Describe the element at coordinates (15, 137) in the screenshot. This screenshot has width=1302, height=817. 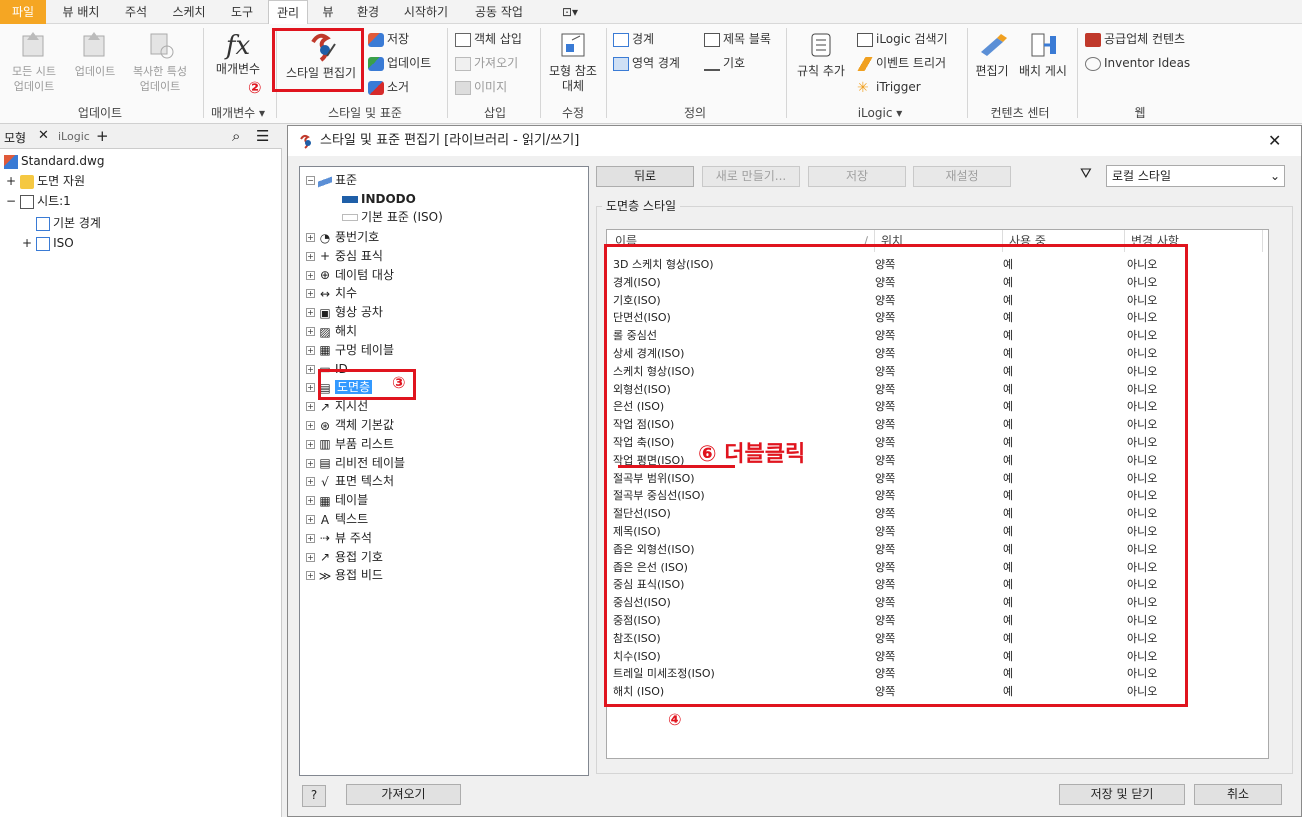
I see `tab-model: 모형` at that location.